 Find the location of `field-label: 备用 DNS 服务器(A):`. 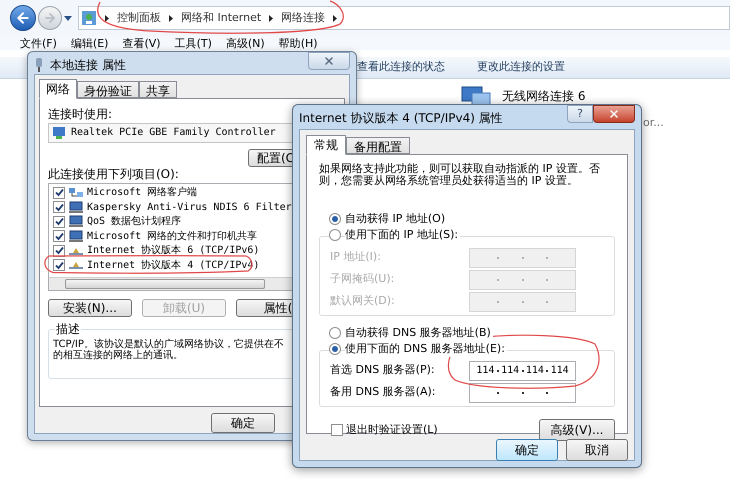

field-label: 备用 DNS 服务器(A): is located at coordinates (383, 392).